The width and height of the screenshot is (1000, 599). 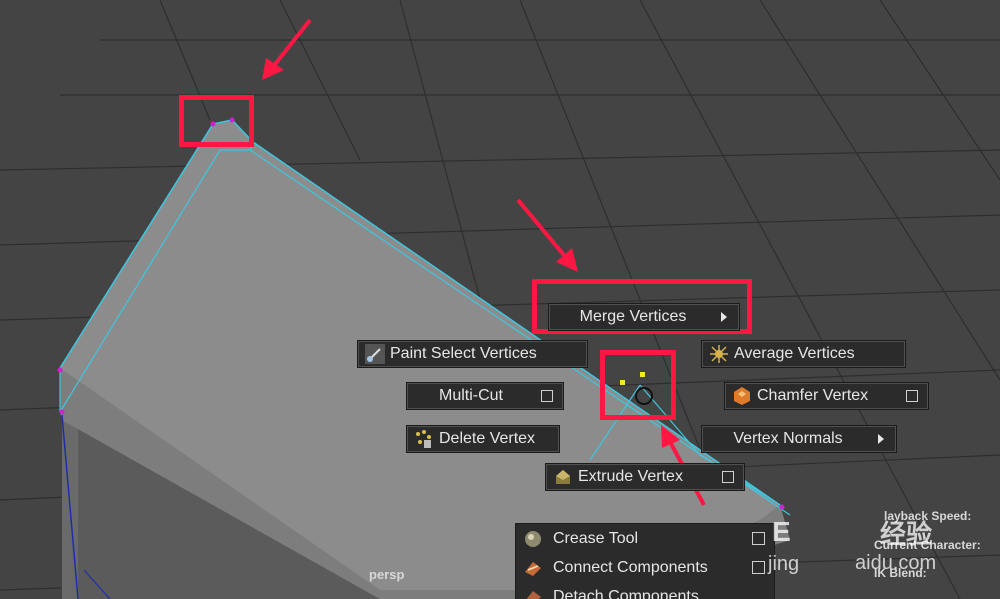 What do you see at coordinates (375, 354) in the screenshot?
I see `paint-brush-icon` at bounding box center [375, 354].